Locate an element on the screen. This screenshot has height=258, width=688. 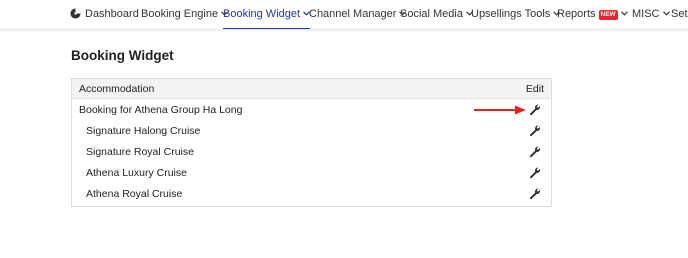
nav-dashboard-label: Dashboard is located at coordinates (112, 14).